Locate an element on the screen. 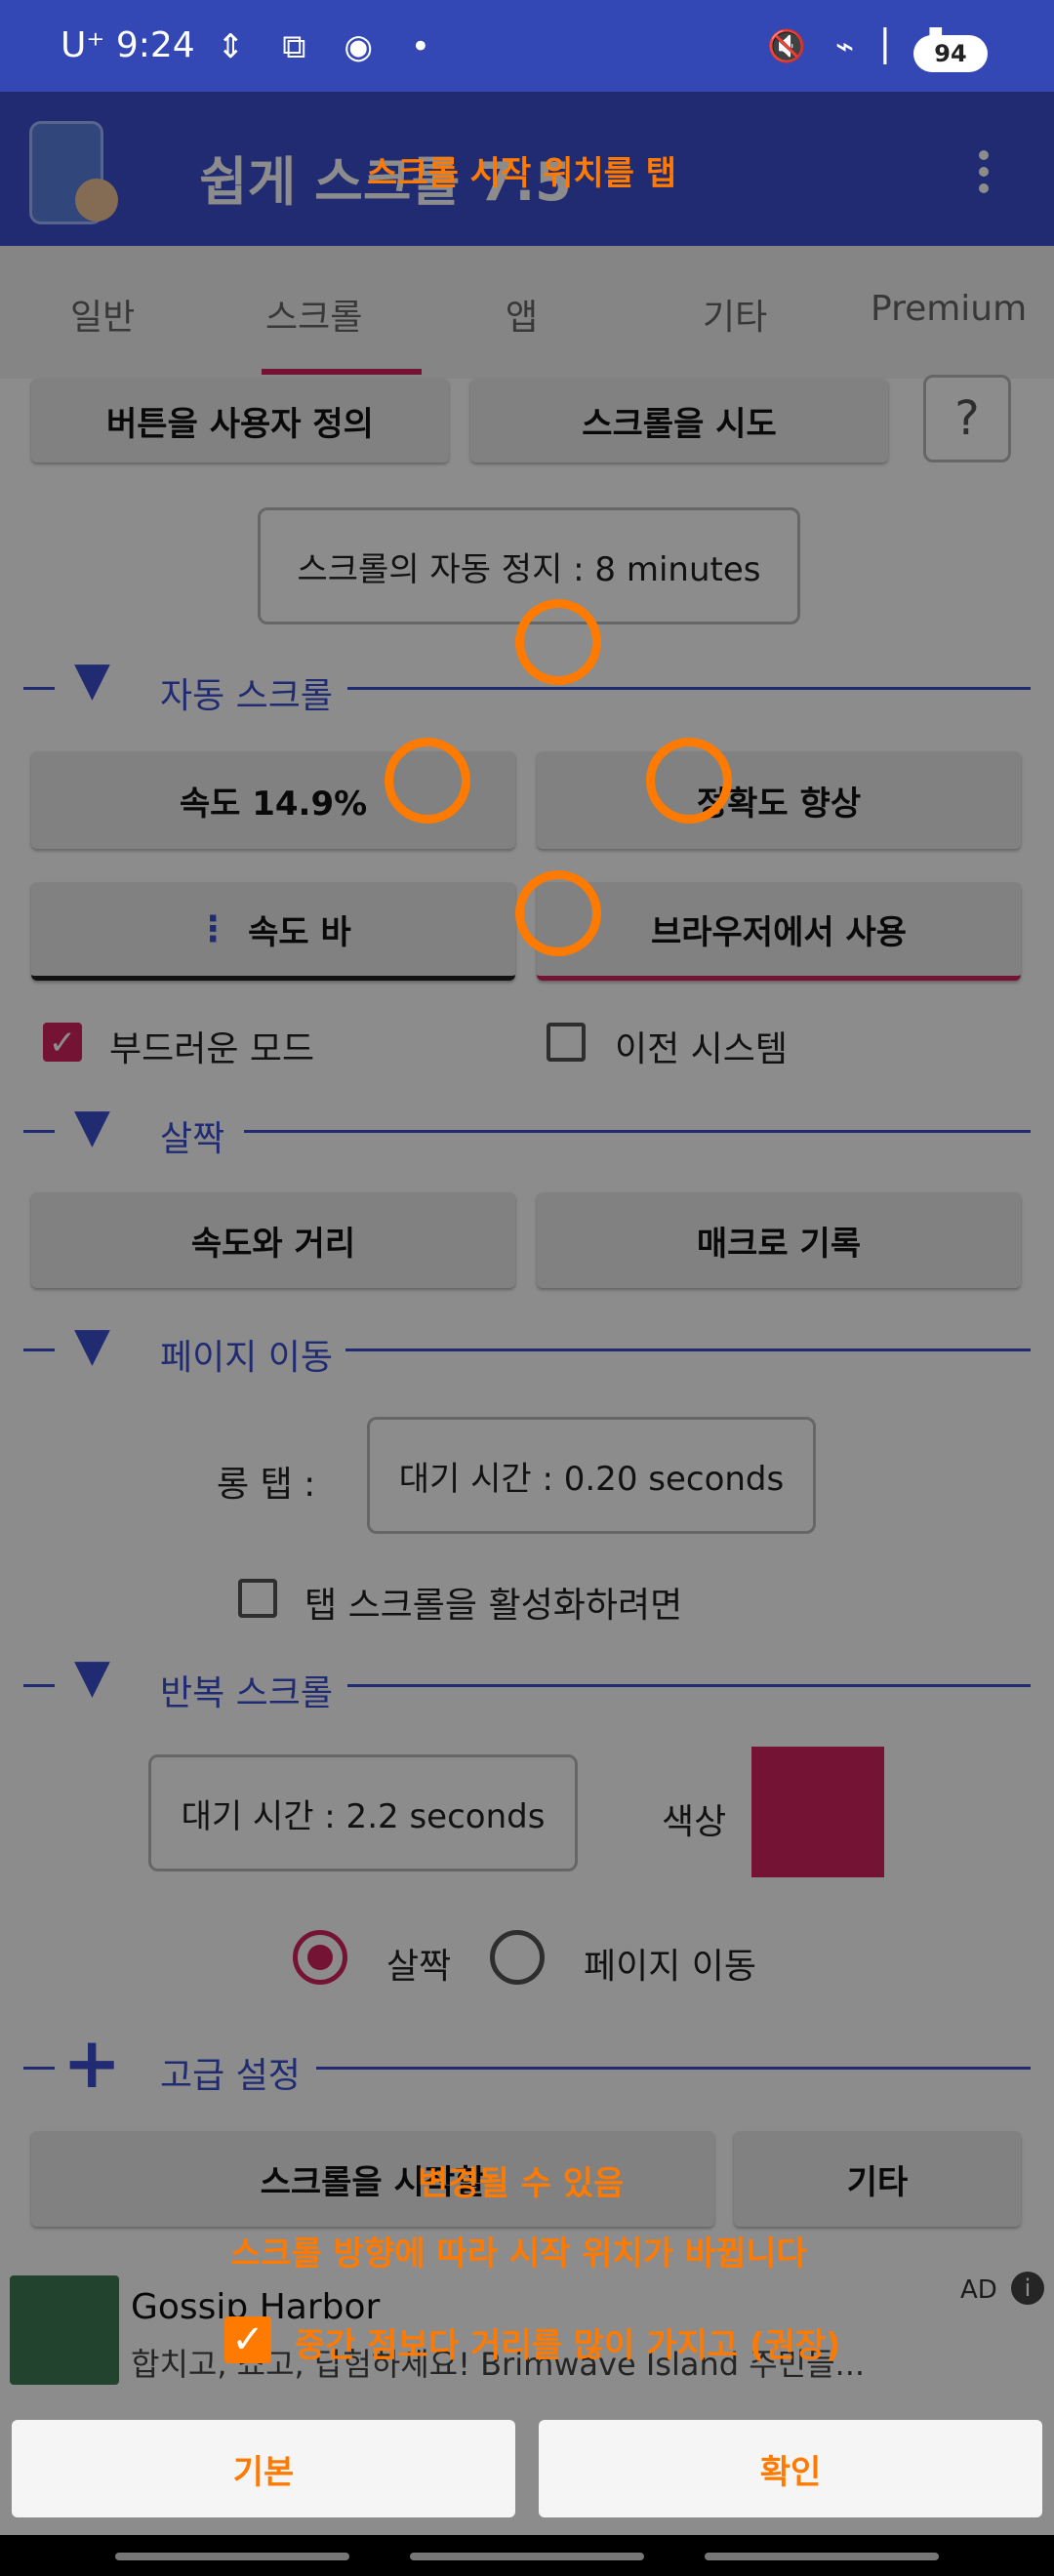 This screenshot has height=2576, width=1054. hint-distance-label: 중간 점보다 거리를 많이 가지고 (권장) is located at coordinates (568, 2345).